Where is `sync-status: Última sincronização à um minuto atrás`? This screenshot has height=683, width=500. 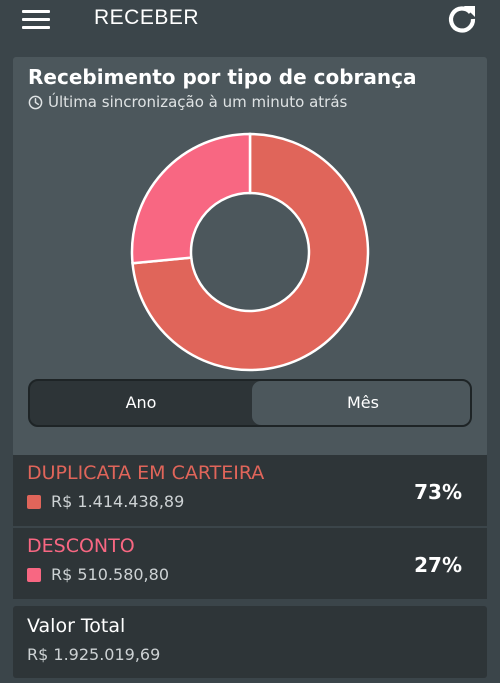 sync-status: Última sincronização à um minuto atrás is located at coordinates (187, 102).